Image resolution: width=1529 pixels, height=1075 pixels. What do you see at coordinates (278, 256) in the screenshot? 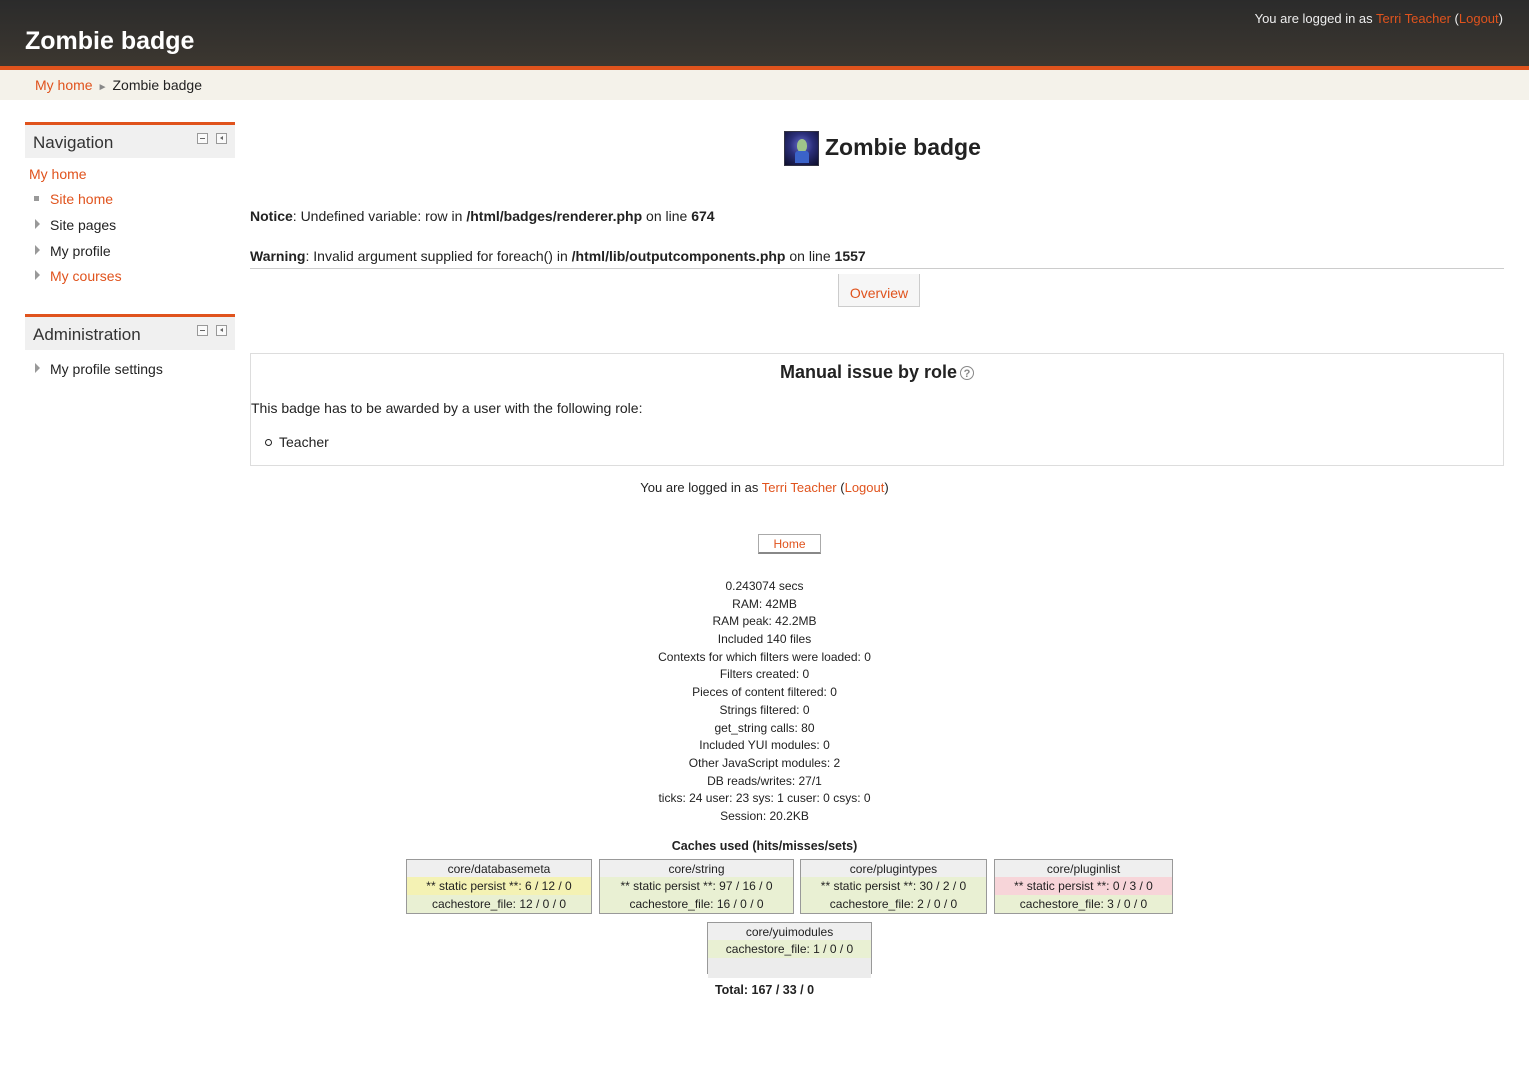
I see `warning-label: Warning` at bounding box center [278, 256].